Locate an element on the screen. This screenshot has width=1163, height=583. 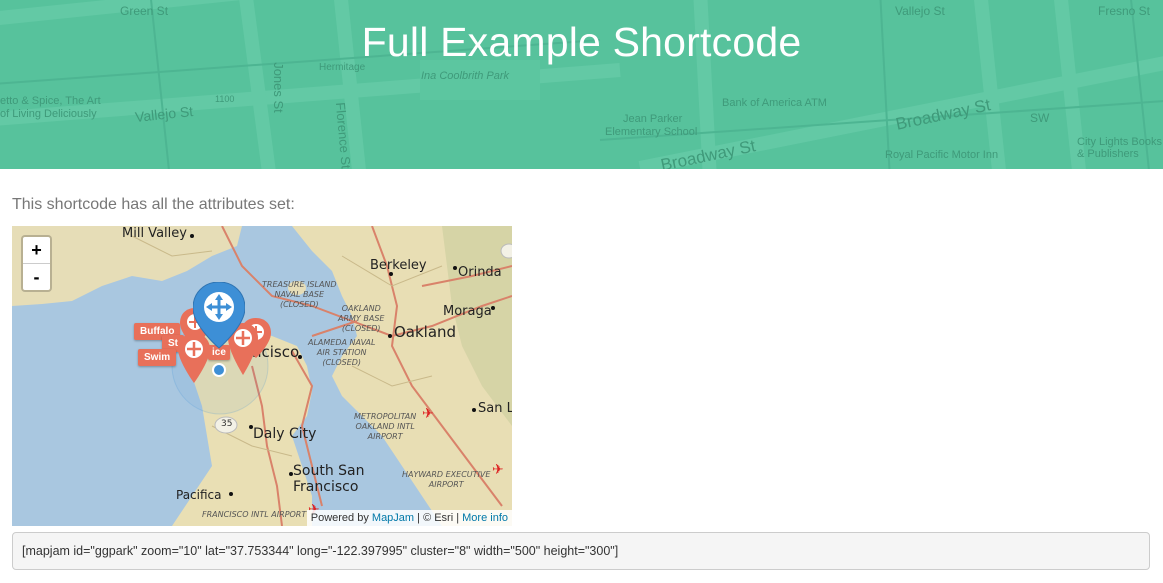
mapjam-link: MapJam is located at coordinates (393, 518).